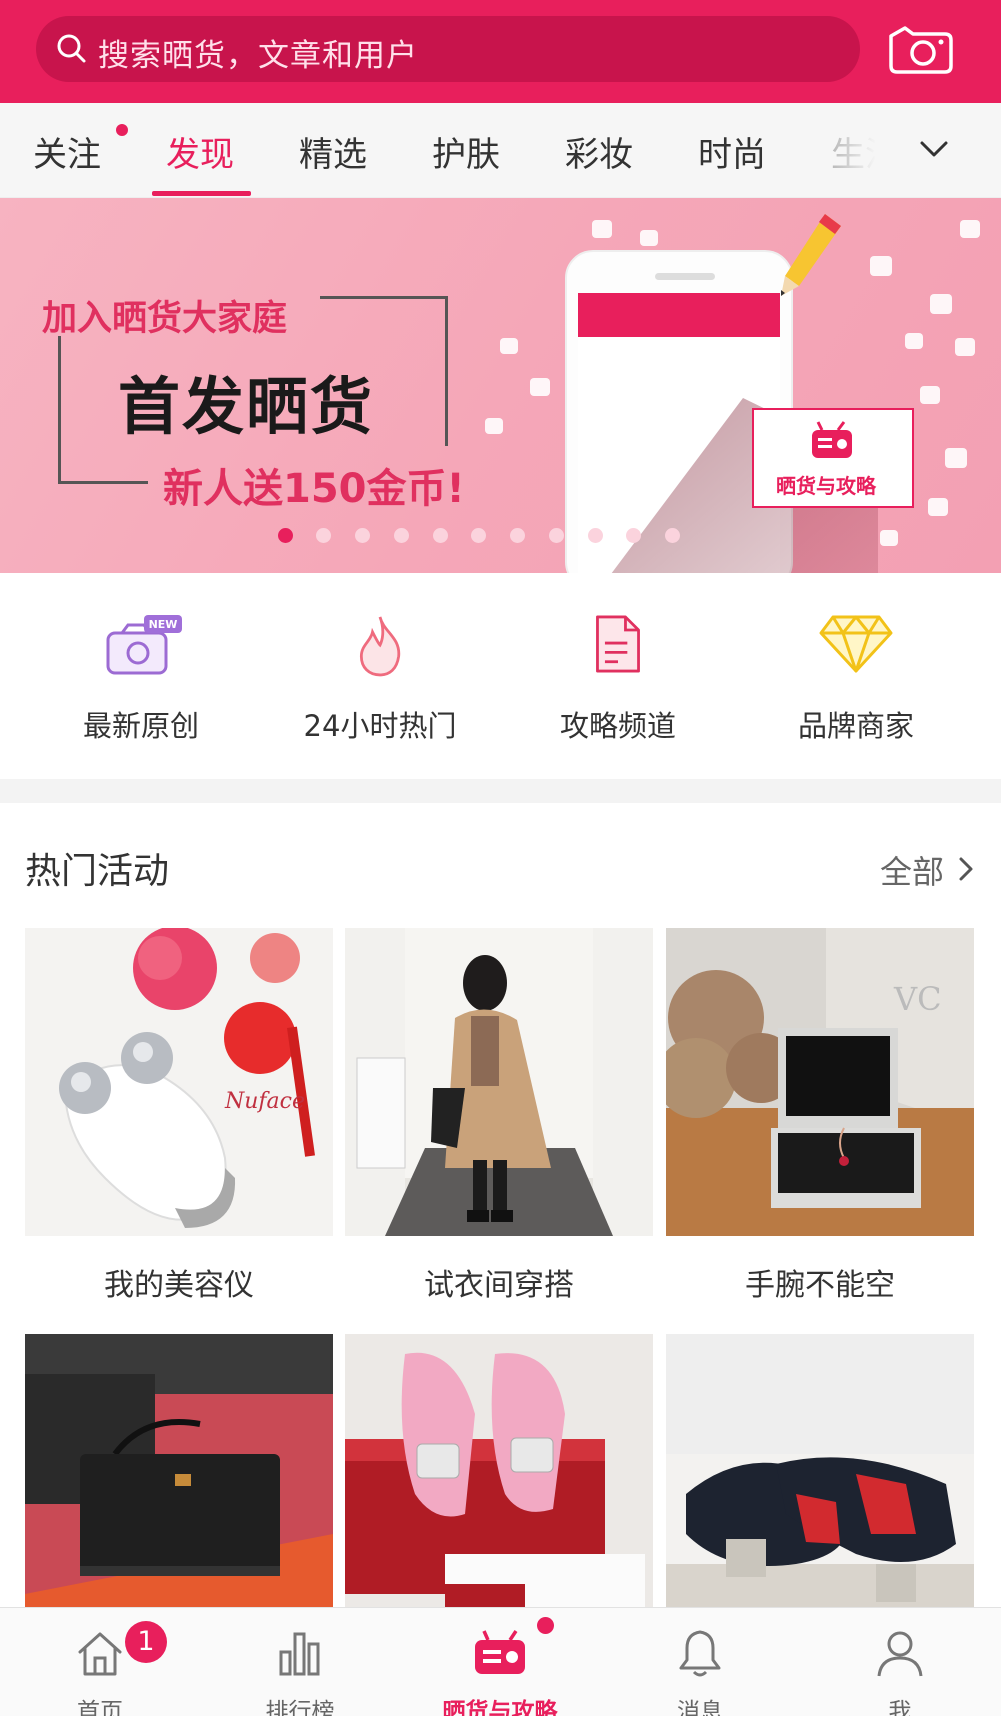  Describe the element at coordinates (179, 1082) in the screenshot. I see `beauty-device-image: Nuface` at that location.